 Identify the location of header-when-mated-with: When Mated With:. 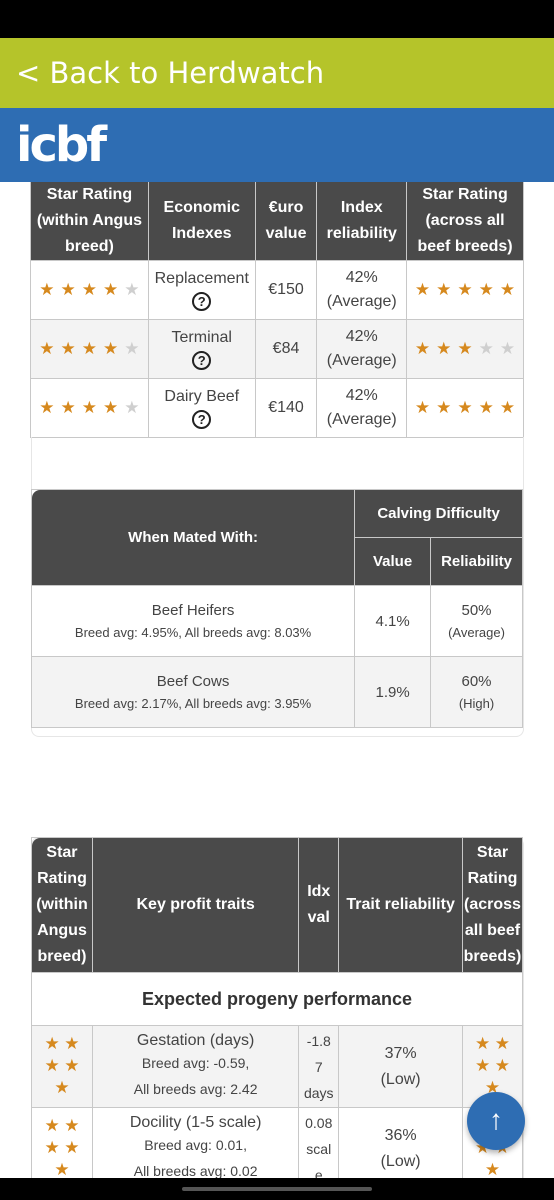
(193, 537).